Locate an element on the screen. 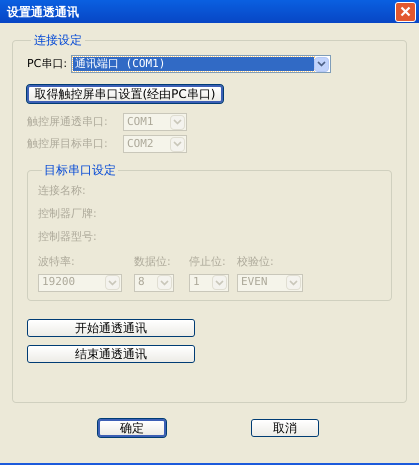 This screenshot has height=465, width=419. group-title: 目标串口设定 is located at coordinates (80, 170).